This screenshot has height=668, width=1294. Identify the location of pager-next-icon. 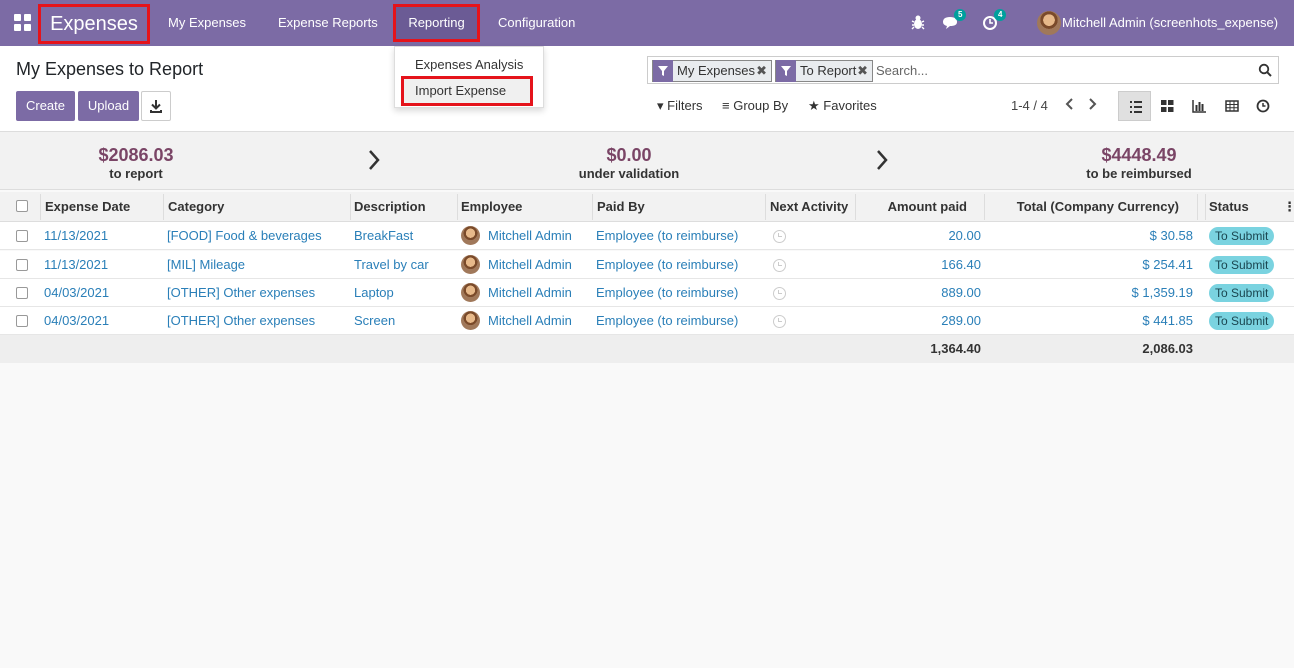
(1092, 104).